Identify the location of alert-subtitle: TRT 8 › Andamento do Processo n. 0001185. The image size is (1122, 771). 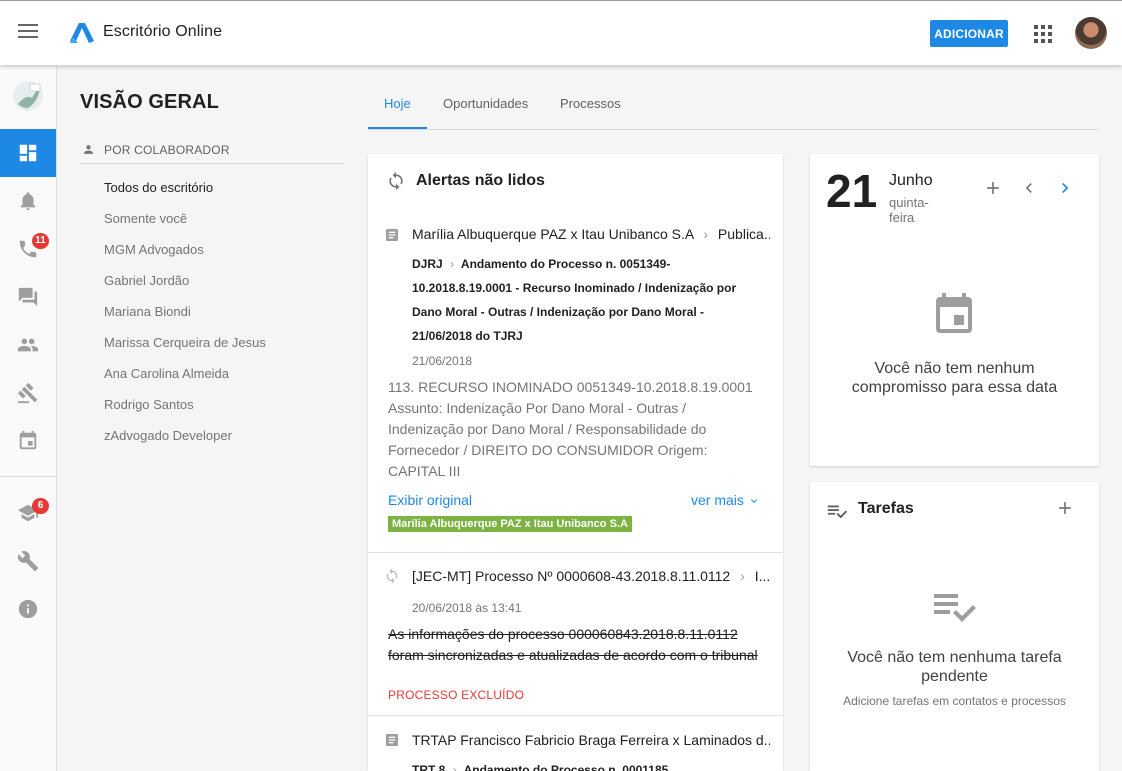
(540, 767).